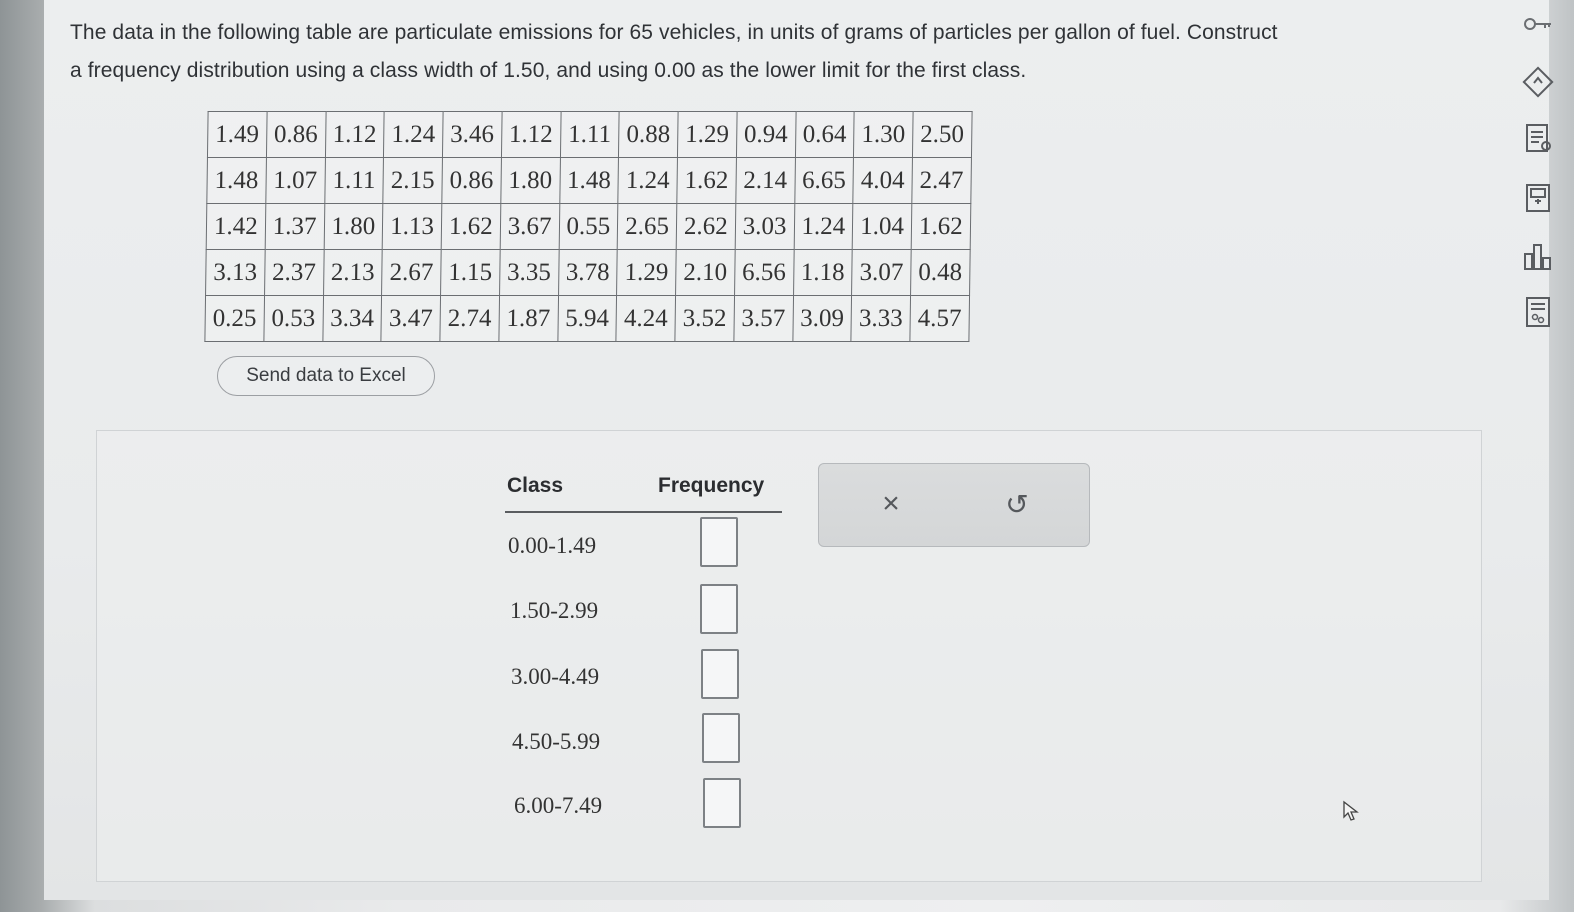 The width and height of the screenshot is (1574, 912). What do you see at coordinates (472, 134) in the screenshot?
I see `data-table-cell: 3.46` at bounding box center [472, 134].